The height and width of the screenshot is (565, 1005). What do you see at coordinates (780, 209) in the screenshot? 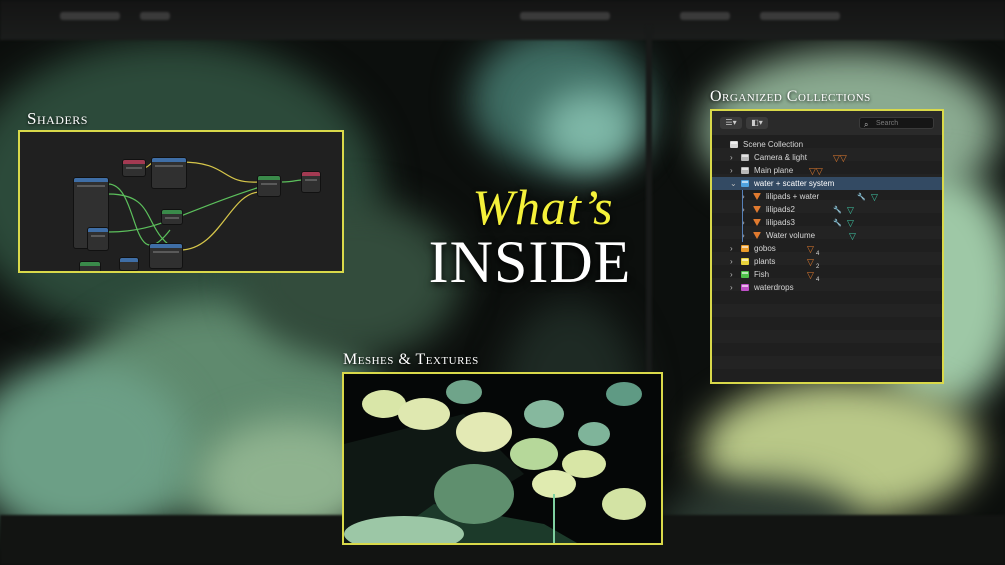
I see `collection-label: lilipads2` at bounding box center [780, 209].